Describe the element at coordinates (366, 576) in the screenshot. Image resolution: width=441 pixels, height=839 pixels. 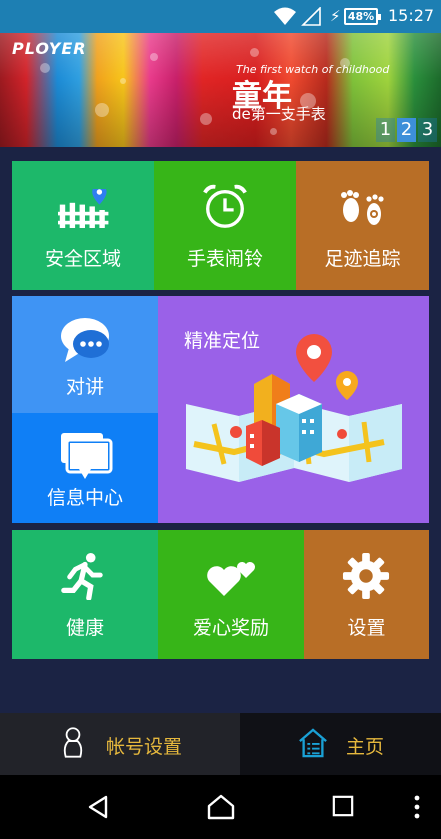
I see `gear-icon` at that location.